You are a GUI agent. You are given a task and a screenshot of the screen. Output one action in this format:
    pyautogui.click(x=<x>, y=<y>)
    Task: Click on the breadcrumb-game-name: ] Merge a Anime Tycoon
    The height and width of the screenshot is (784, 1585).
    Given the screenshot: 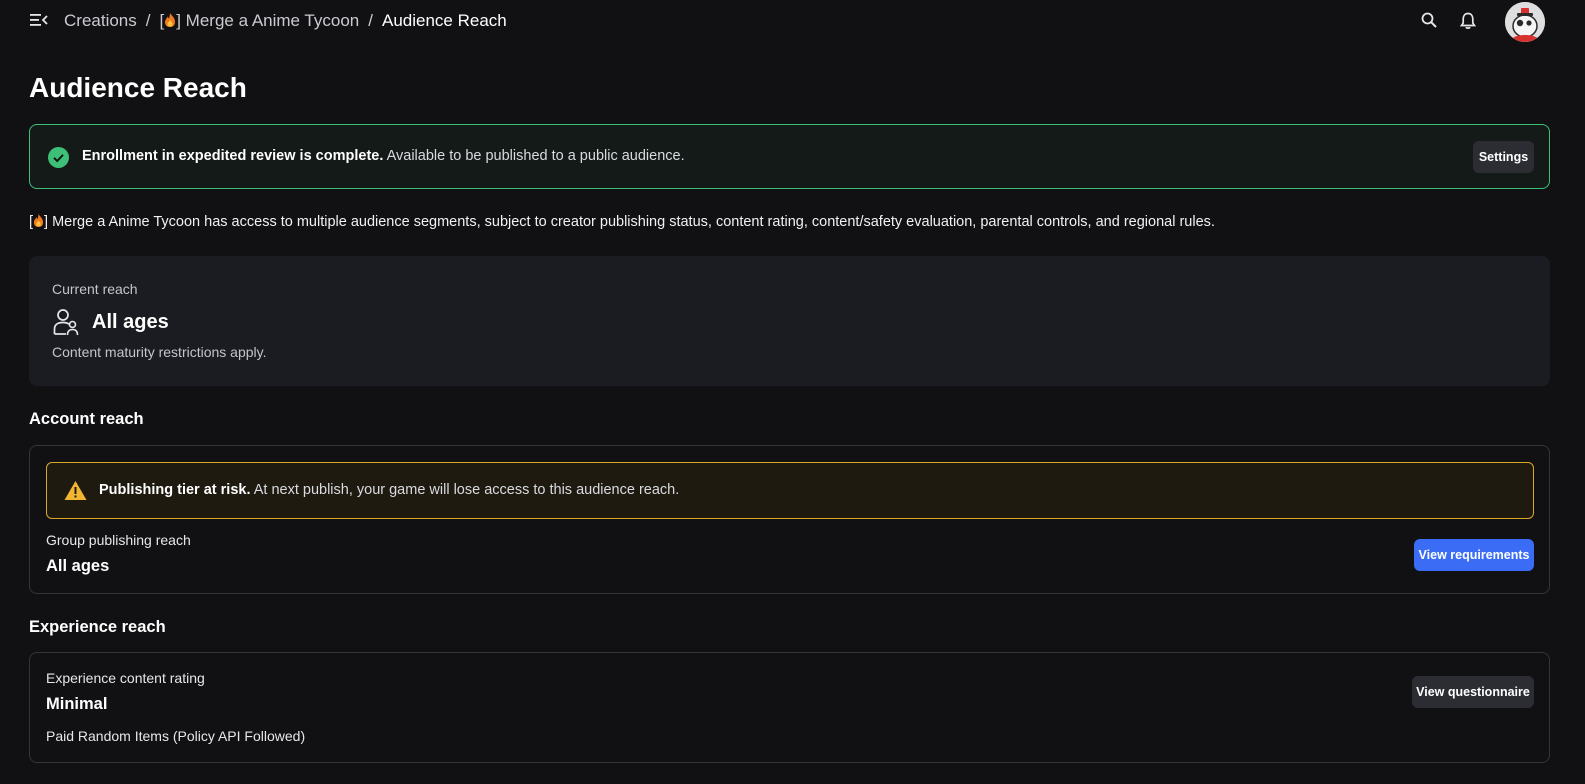 What is the action you would take?
    pyautogui.click(x=268, y=20)
    